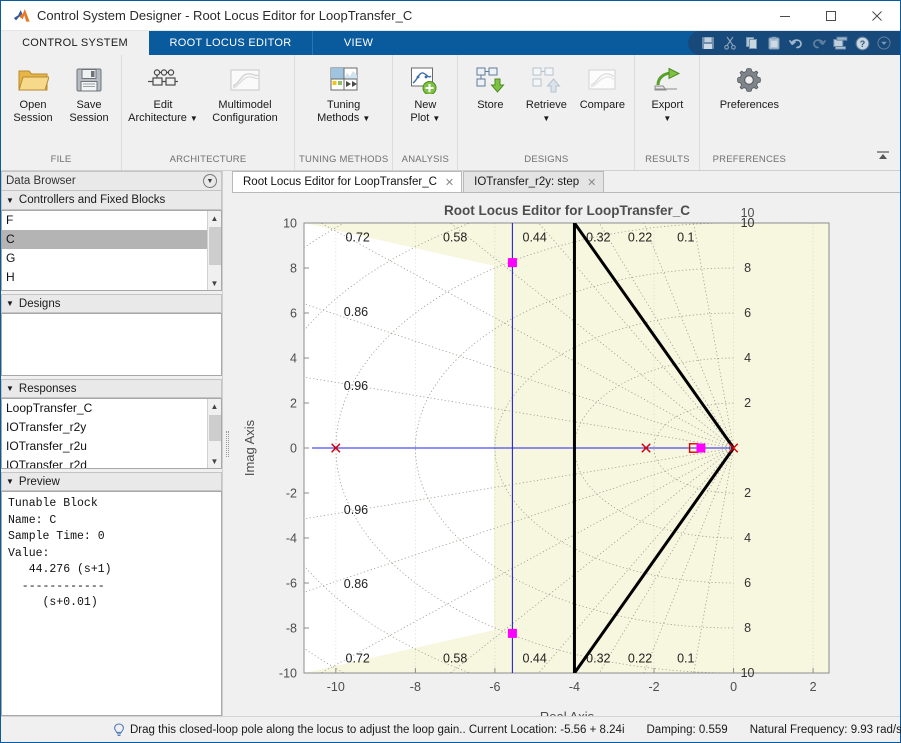 This screenshot has width=901, height=743. What do you see at coordinates (818, 43) in the screenshot?
I see `redo-icon` at bounding box center [818, 43].